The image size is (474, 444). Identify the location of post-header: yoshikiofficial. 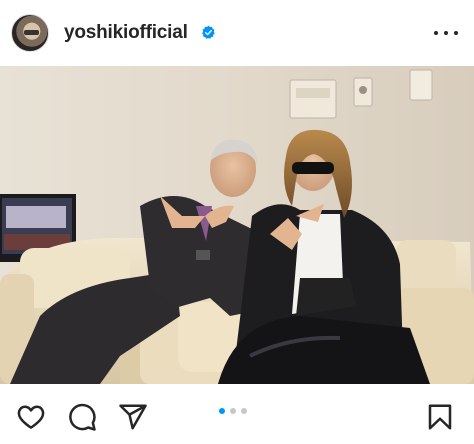
(237, 33).